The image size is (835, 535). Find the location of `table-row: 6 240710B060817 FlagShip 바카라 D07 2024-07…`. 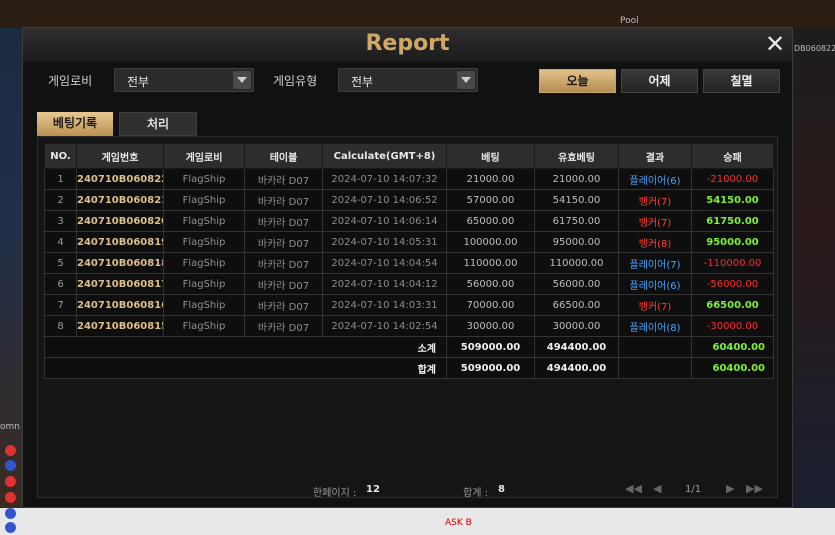

table-row: 6 240710B060817 FlagShip 바카라 D07 2024-07… is located at coordinates (409, 284).